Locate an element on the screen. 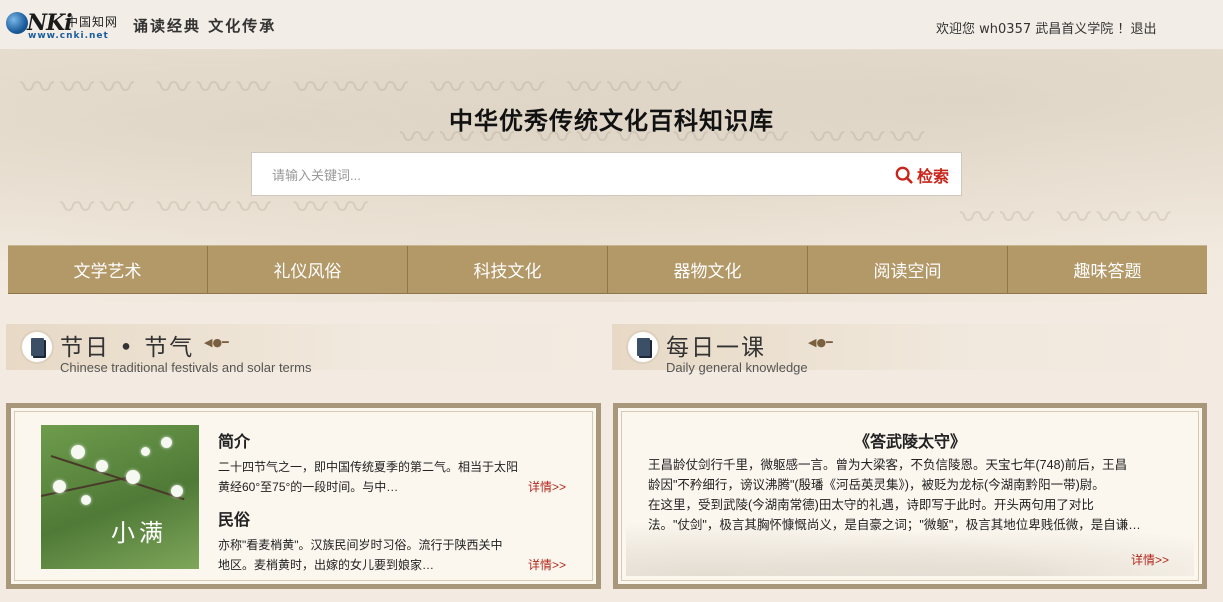 Image resolution: width=1223 pixels, height=602 pixels. nav-item-fun-quiz: 趣味答题 is located at coordinates (1107, 269).